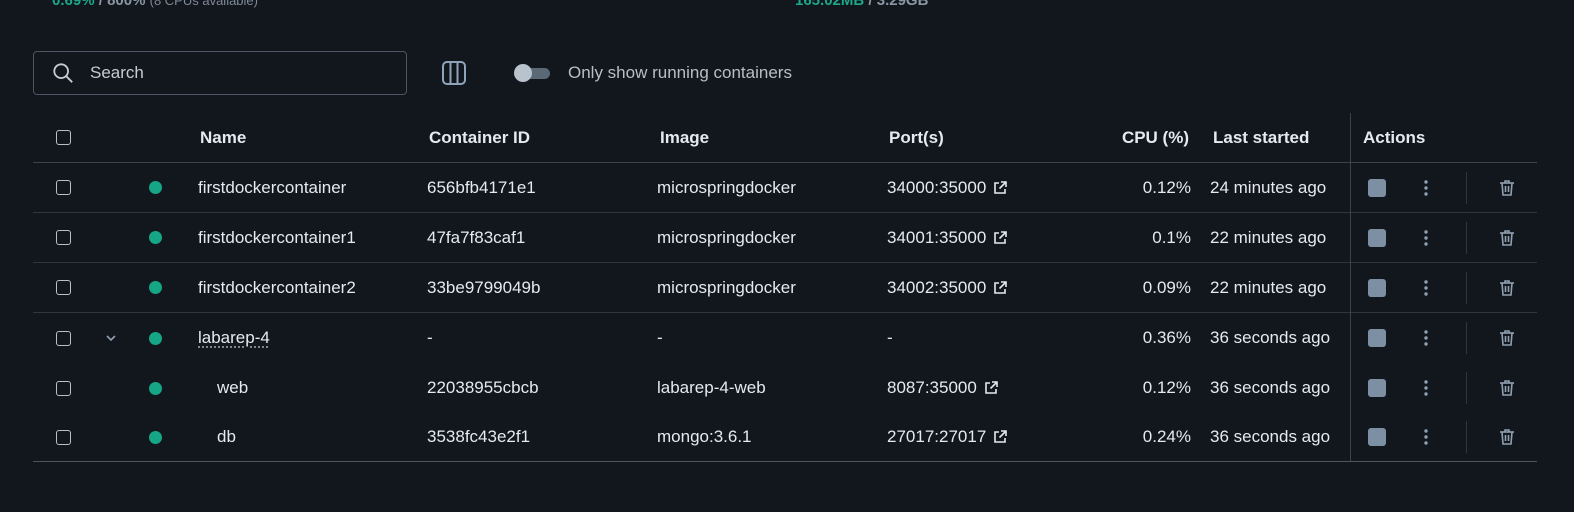  Describe the element at coordinates (532, 73) in the screenshot. I see `running-only-toggle` at that location.